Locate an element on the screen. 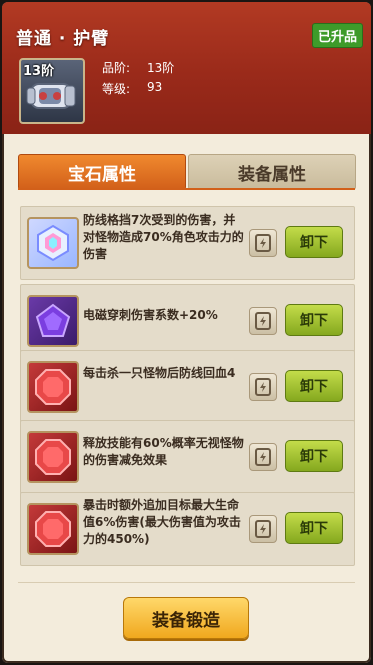 The width and height of the screenshot is (373, 665). armguard-icon is located at coordinates (51, 96).